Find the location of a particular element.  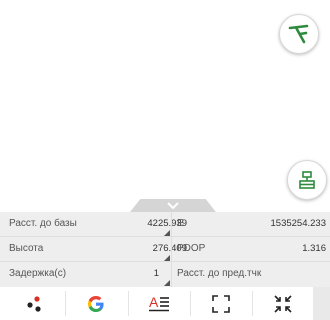

delay-label: Задержка(с) is located at coordinates (38, 273).